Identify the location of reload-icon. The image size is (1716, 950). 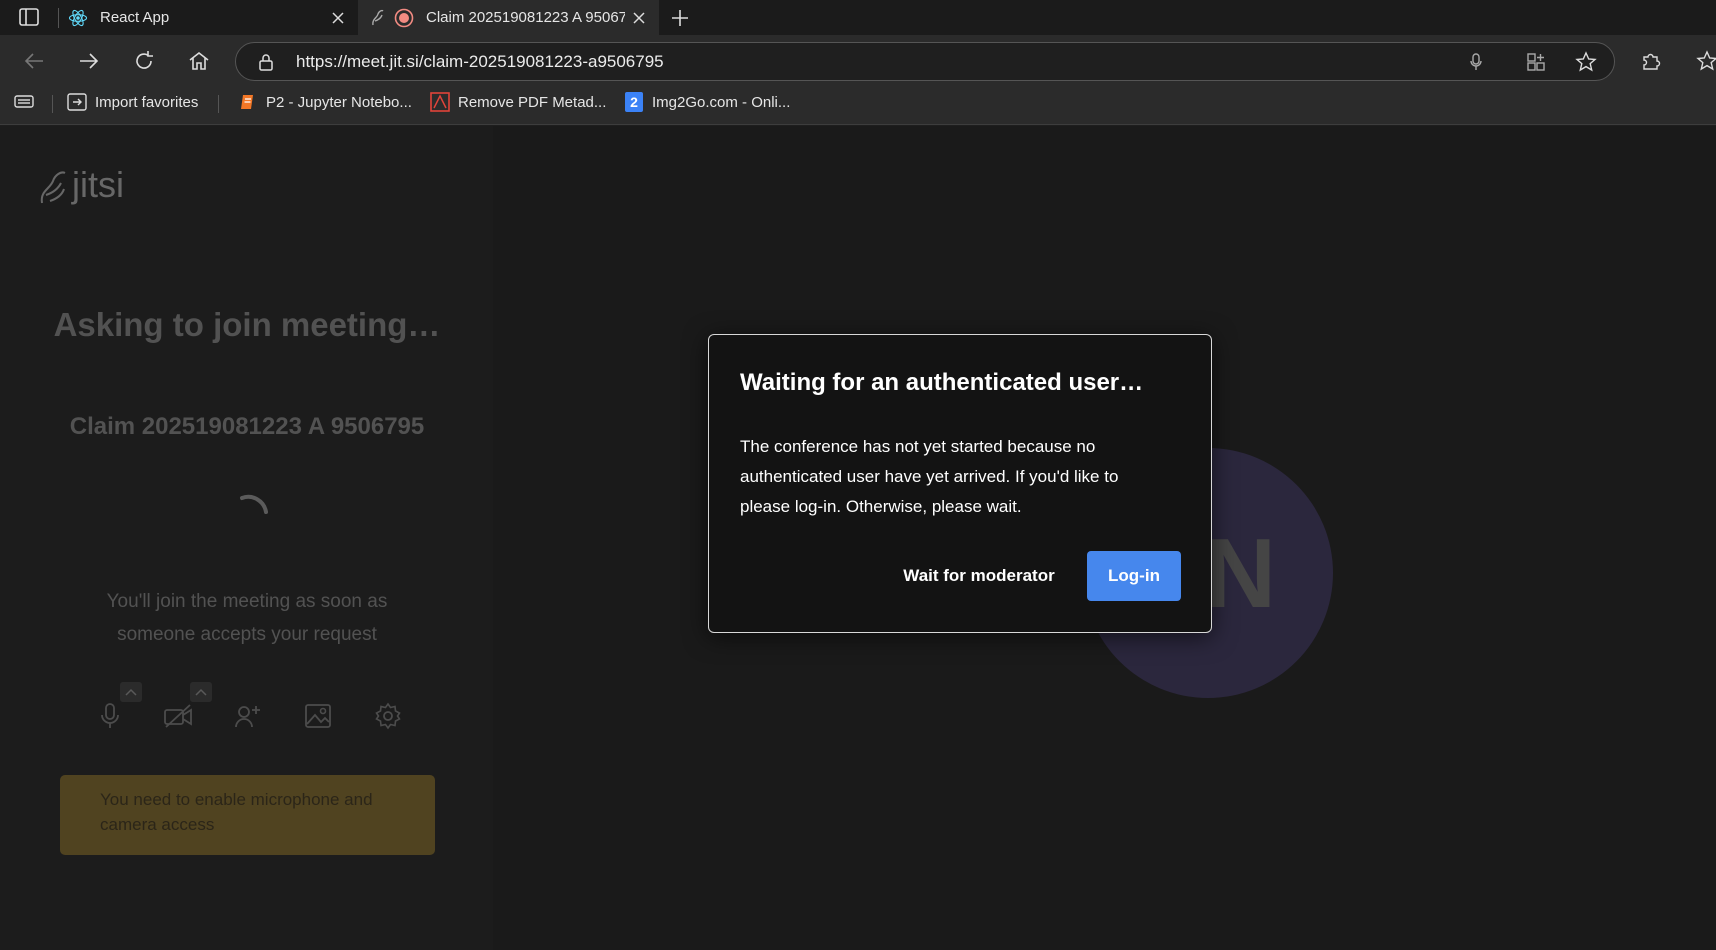
(144, 60).